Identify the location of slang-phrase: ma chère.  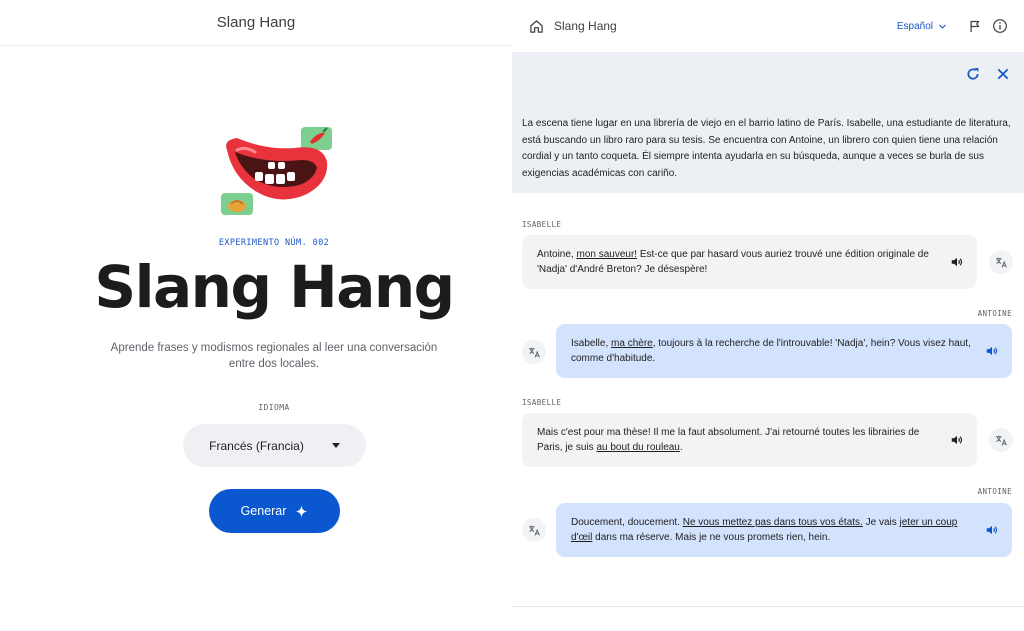
(632, 343).